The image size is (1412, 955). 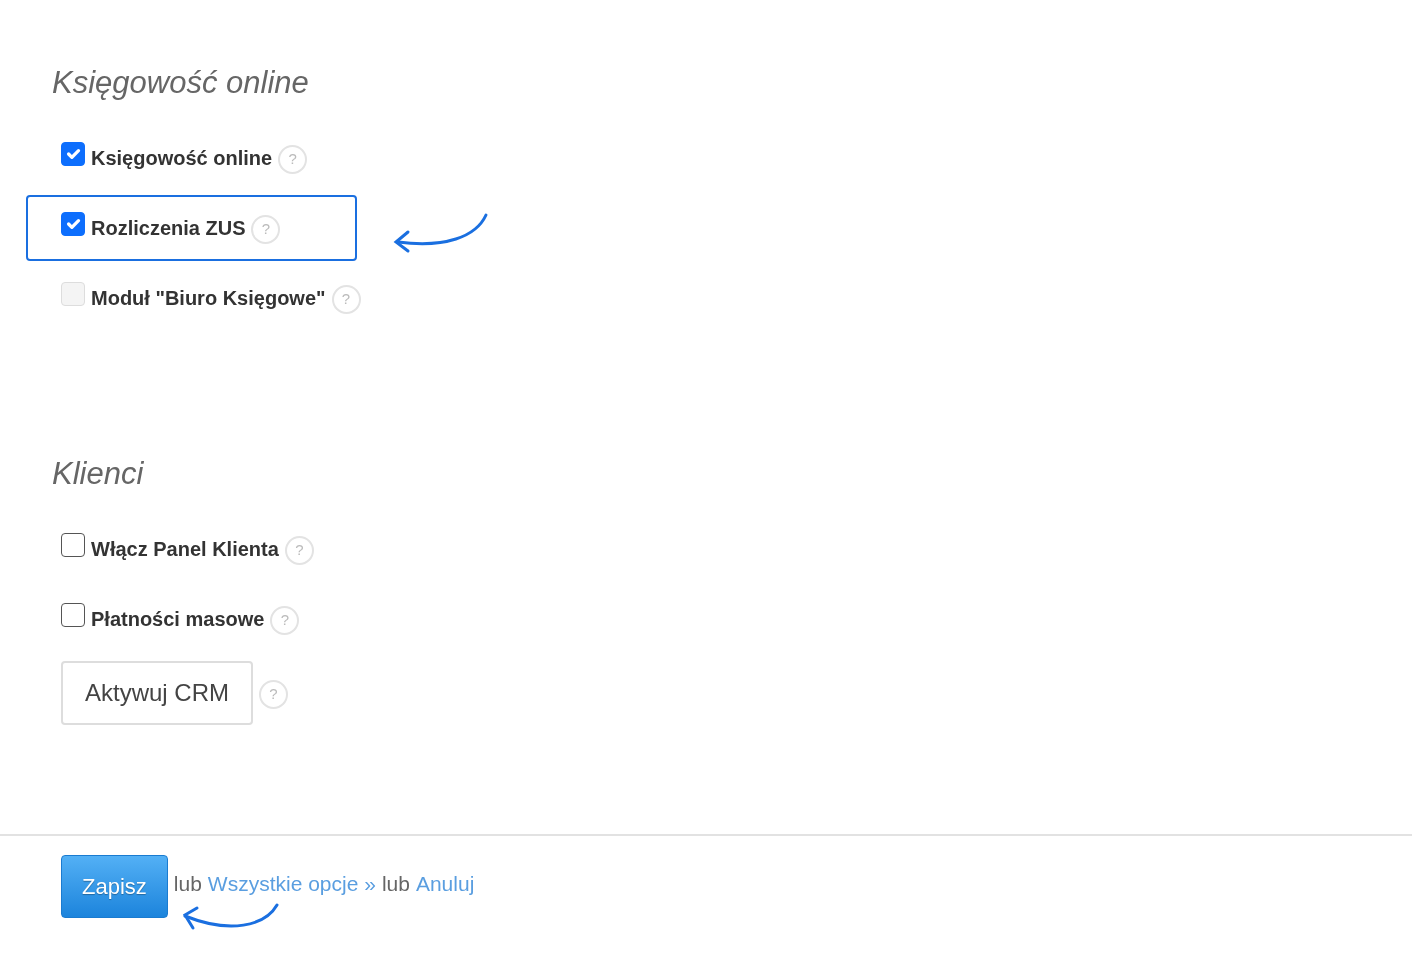 What do you see at coordinates (208, 299) in the screenshot?
I see `option-label: Moduł "Biuro Księgowe"` at bounding box center [208, 299].